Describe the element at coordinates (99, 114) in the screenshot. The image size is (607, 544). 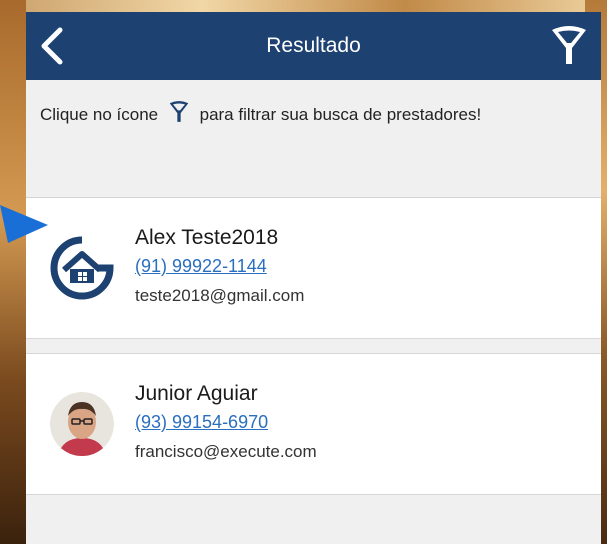
I see `hint-text-before: Clique no ícone` at that location.